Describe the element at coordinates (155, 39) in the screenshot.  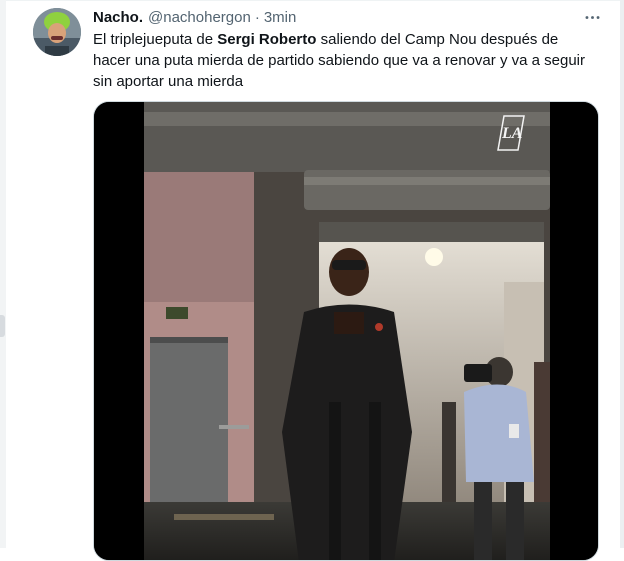
I see `tweet-text-pre: El triplejueputa de` at that location.